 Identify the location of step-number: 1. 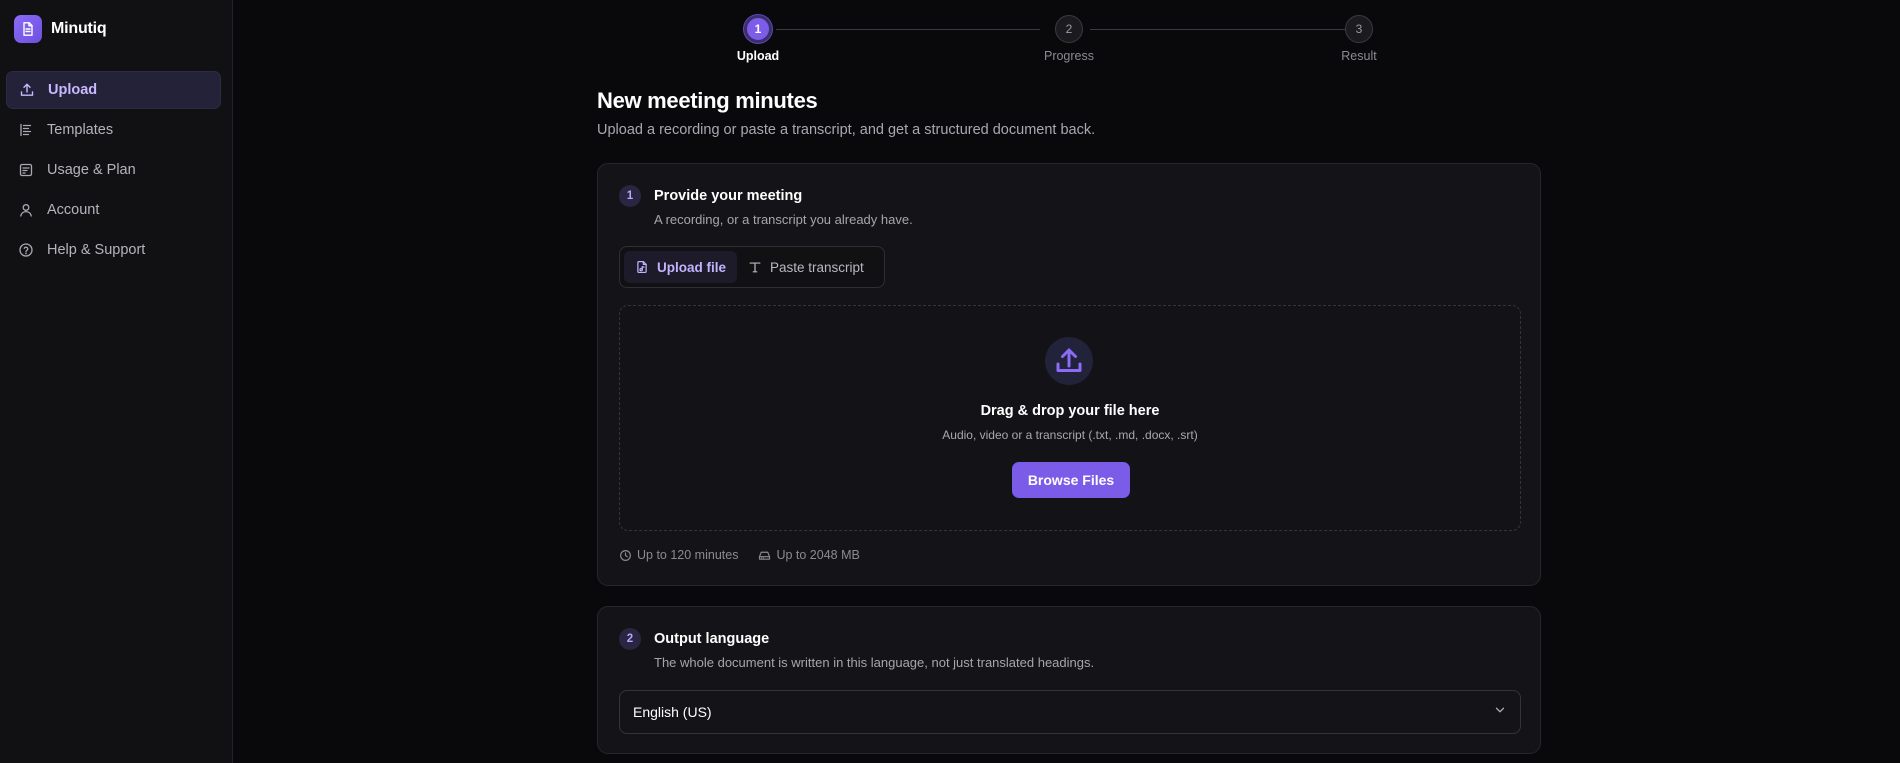
(758, 29).